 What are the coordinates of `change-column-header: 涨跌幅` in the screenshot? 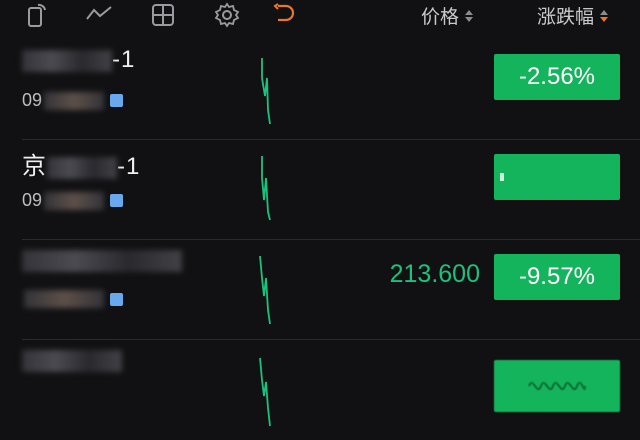 It's located at (573, 15).